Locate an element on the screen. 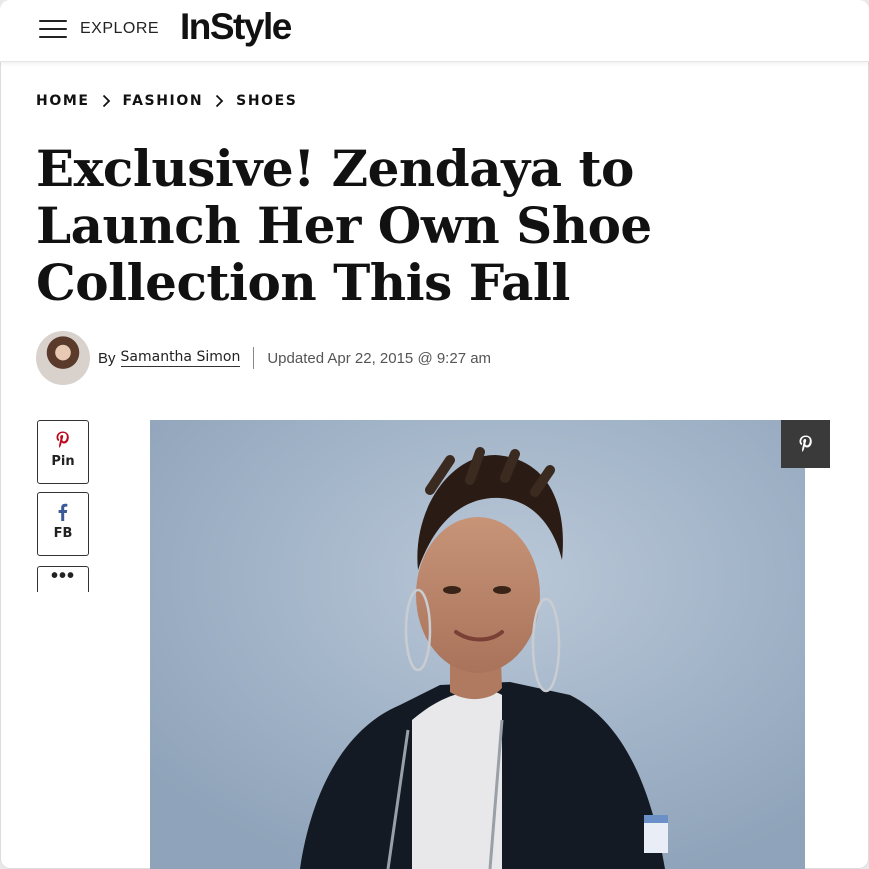 The width and height of the screenshot is (869, 869). image-pin-button is located at coordinates (805, 444).